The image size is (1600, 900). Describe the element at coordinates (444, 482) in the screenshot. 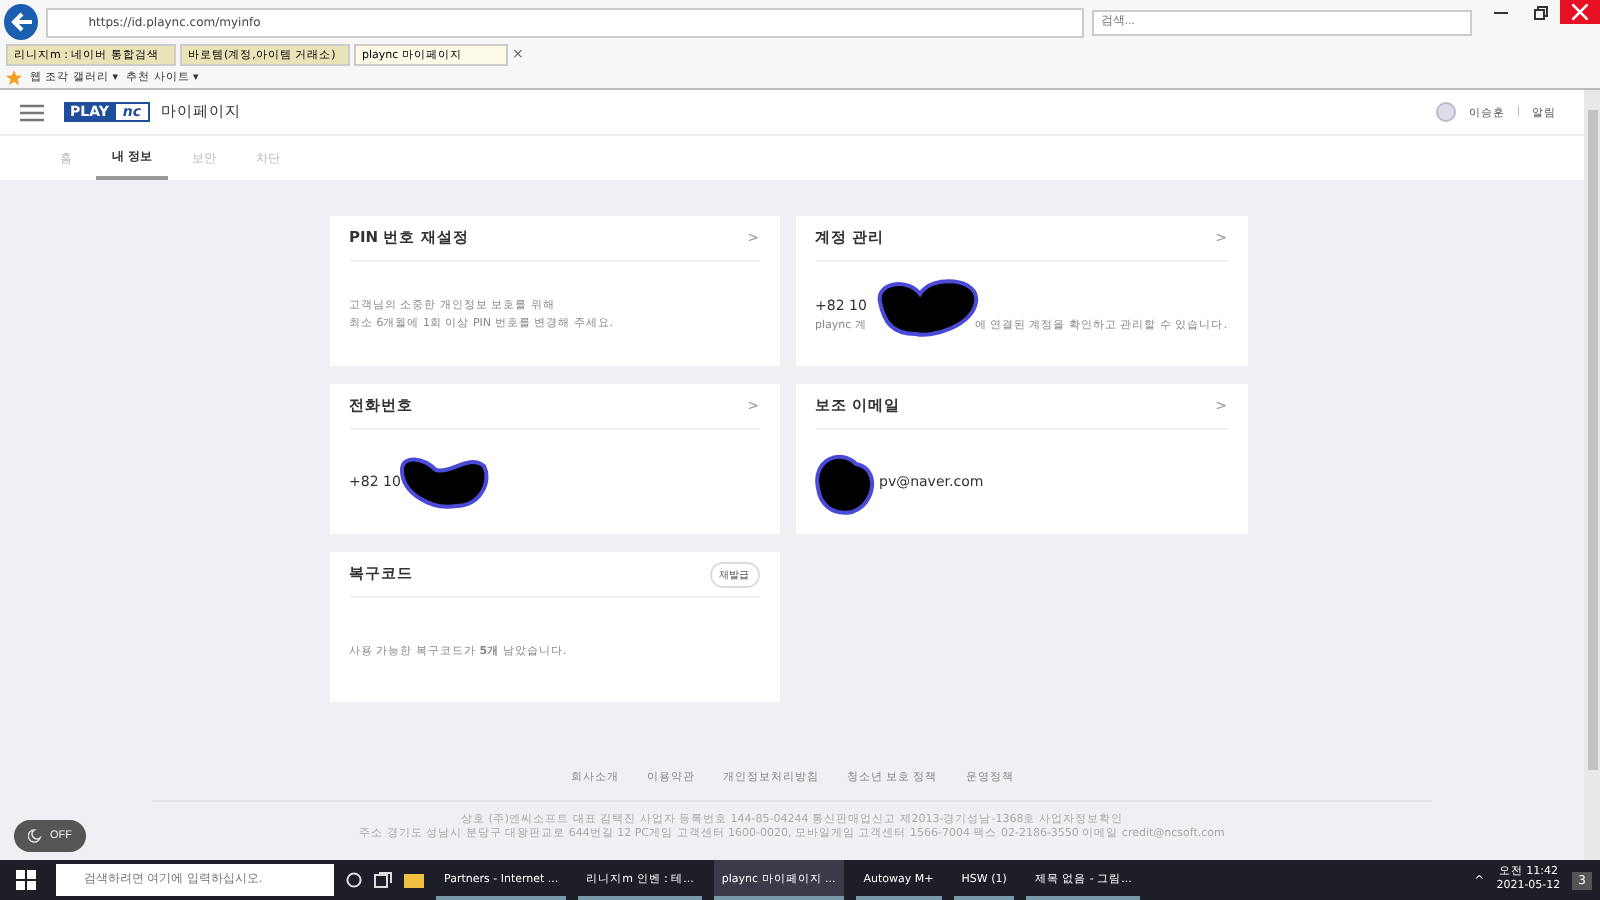

I see `redaction-scribble` at that location.